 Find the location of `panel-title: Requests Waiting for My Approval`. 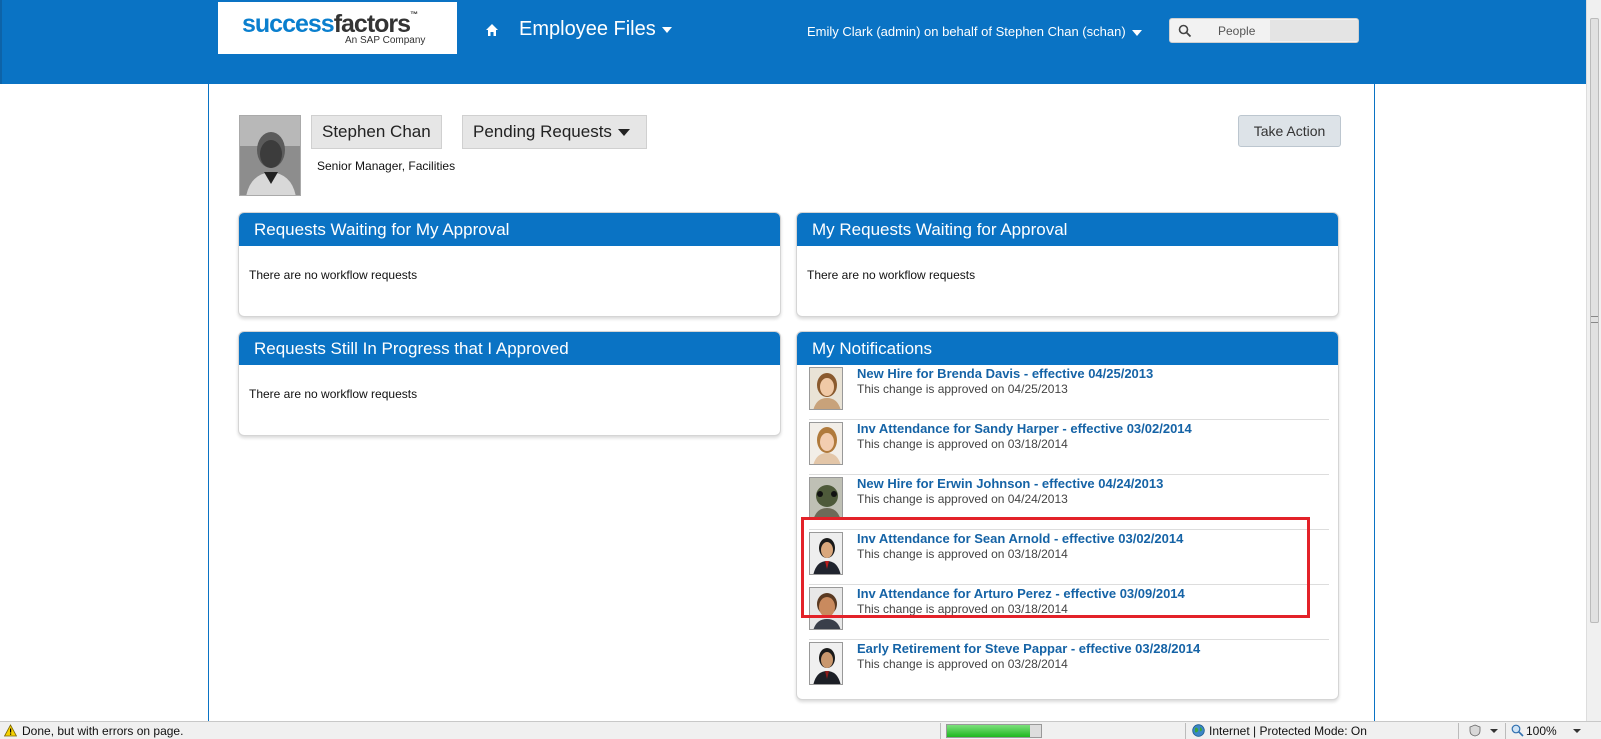

panel-title: Requests Waiting for My Approval is located at coordinates (509, 229).